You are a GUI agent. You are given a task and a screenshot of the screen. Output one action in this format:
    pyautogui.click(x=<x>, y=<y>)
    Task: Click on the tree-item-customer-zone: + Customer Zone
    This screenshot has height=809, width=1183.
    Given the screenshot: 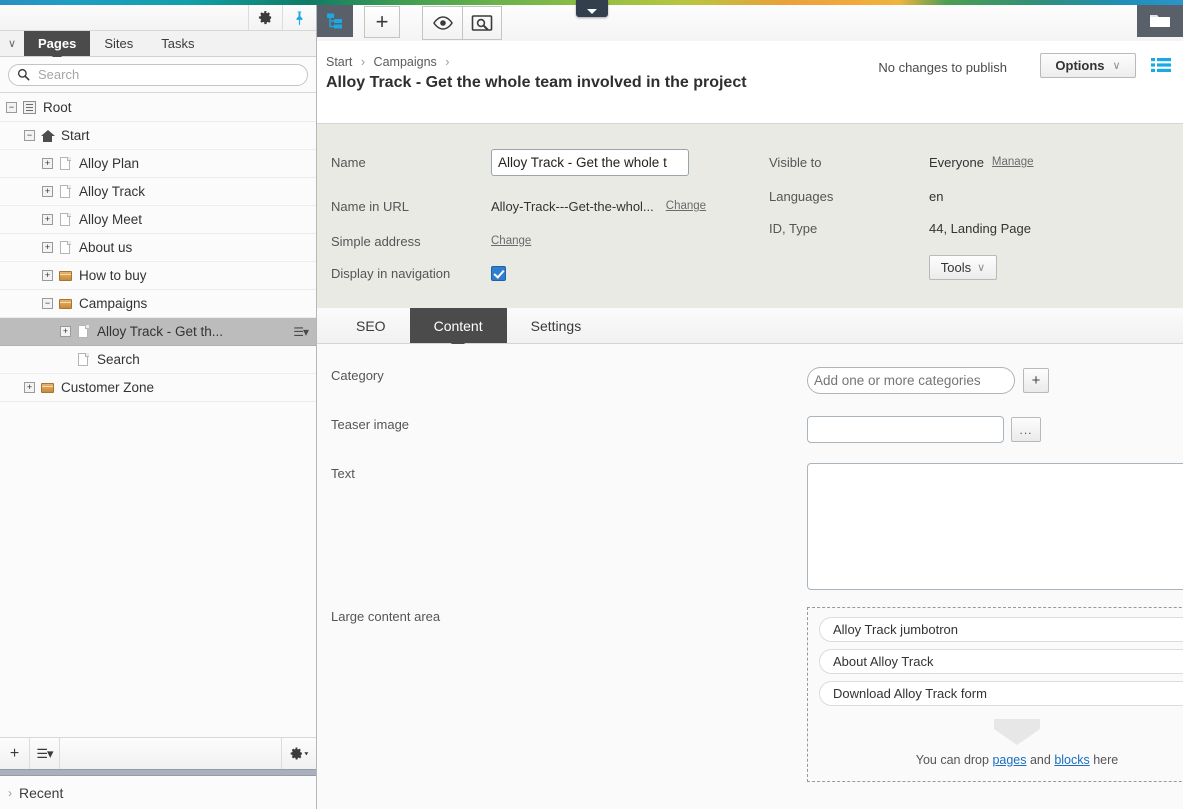 What is the action you would take?
    pyautogui.click(x=158, y=388)
    